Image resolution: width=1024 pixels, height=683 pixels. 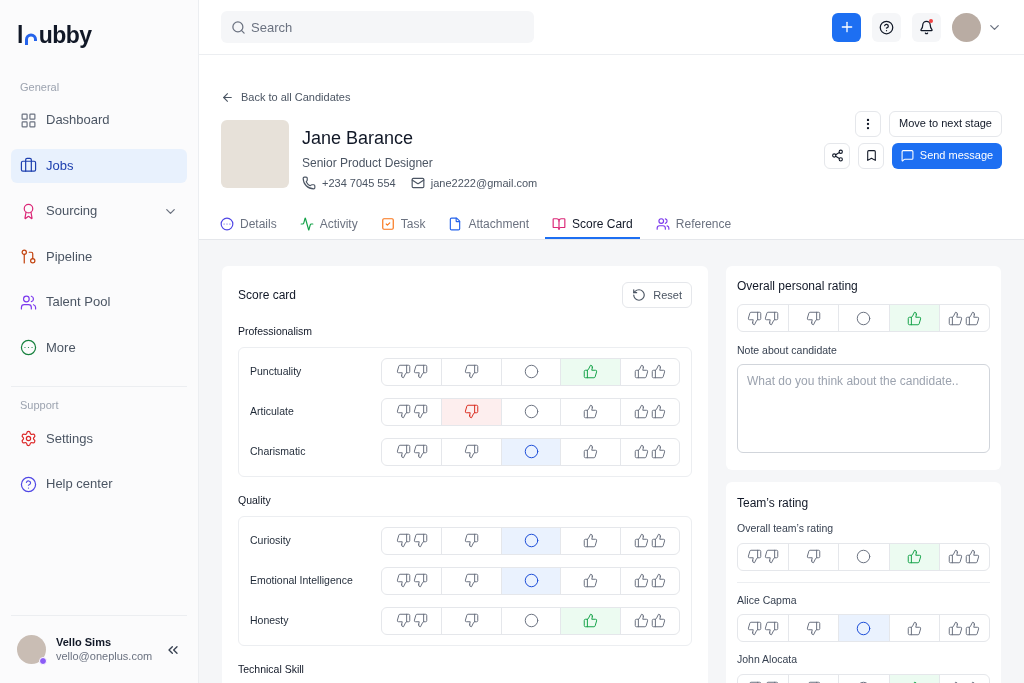 What do you see at coordinates (267, 295) in the screenshot?
I see `panel-title: Score card` at bounding box center [267, 295].